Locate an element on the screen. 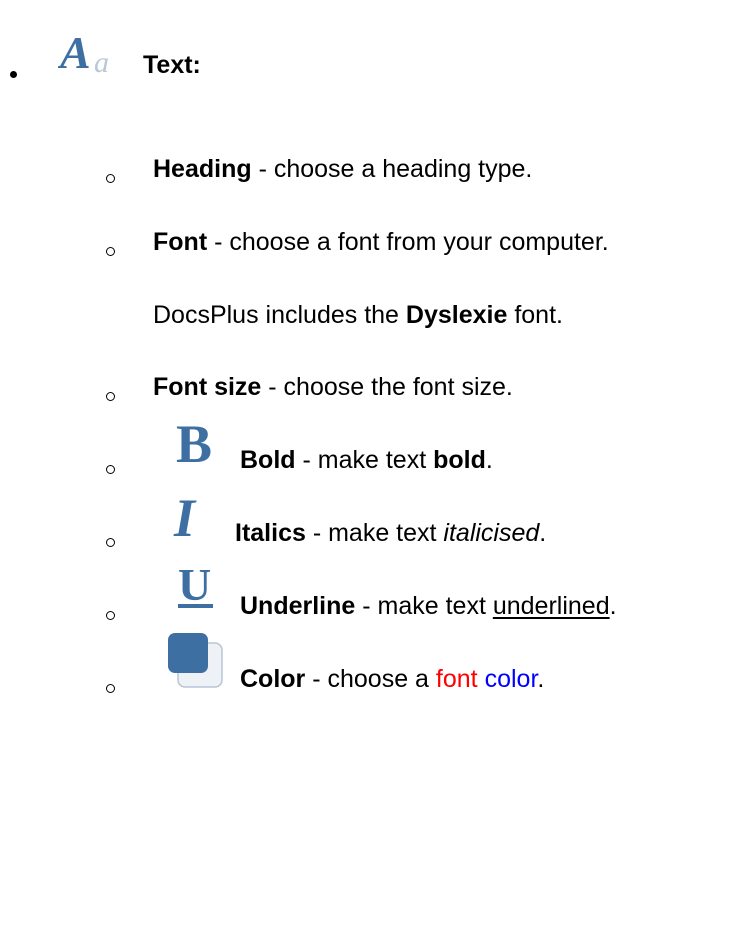 This screenshot has width=741, height=934. note-suffix: font. is located at coordinates (535, 315).